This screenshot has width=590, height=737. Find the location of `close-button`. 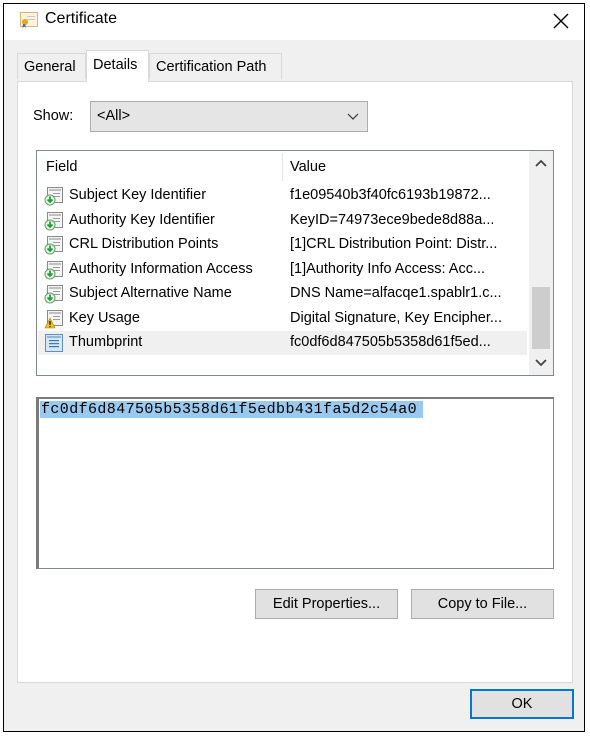

close-button is located at coordinates (561, 21).